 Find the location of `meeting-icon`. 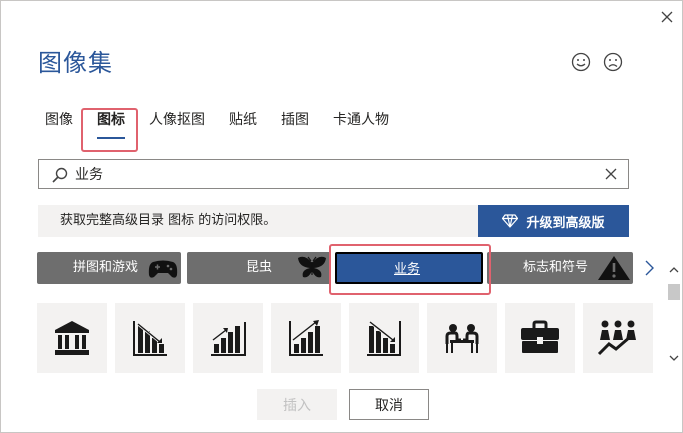

meeting-icon is located at coordinates (462, 338).